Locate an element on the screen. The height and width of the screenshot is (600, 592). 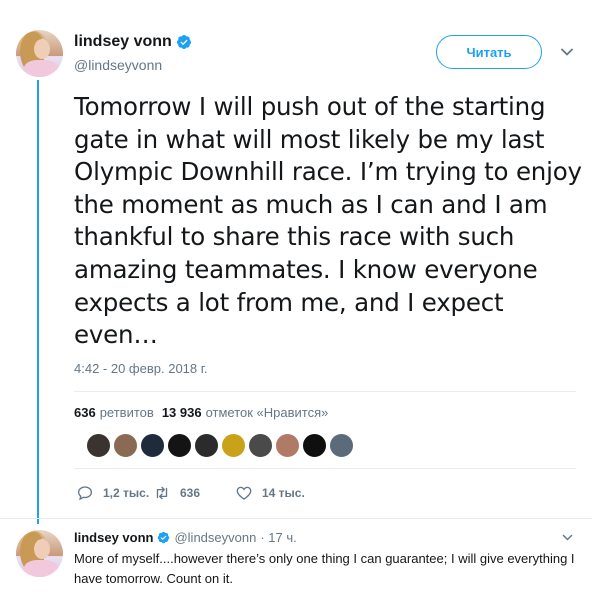
author-row: lindsey vonn is located at coordinates (133, 42).